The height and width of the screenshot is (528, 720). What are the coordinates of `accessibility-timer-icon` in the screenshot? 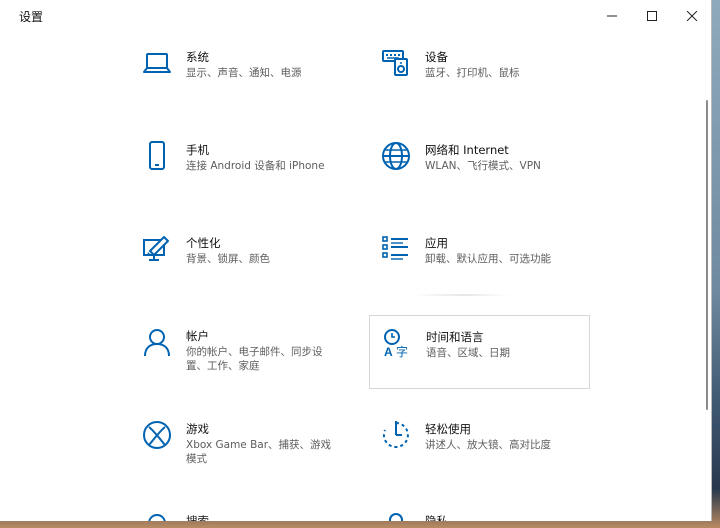 It's located at (396, 435).